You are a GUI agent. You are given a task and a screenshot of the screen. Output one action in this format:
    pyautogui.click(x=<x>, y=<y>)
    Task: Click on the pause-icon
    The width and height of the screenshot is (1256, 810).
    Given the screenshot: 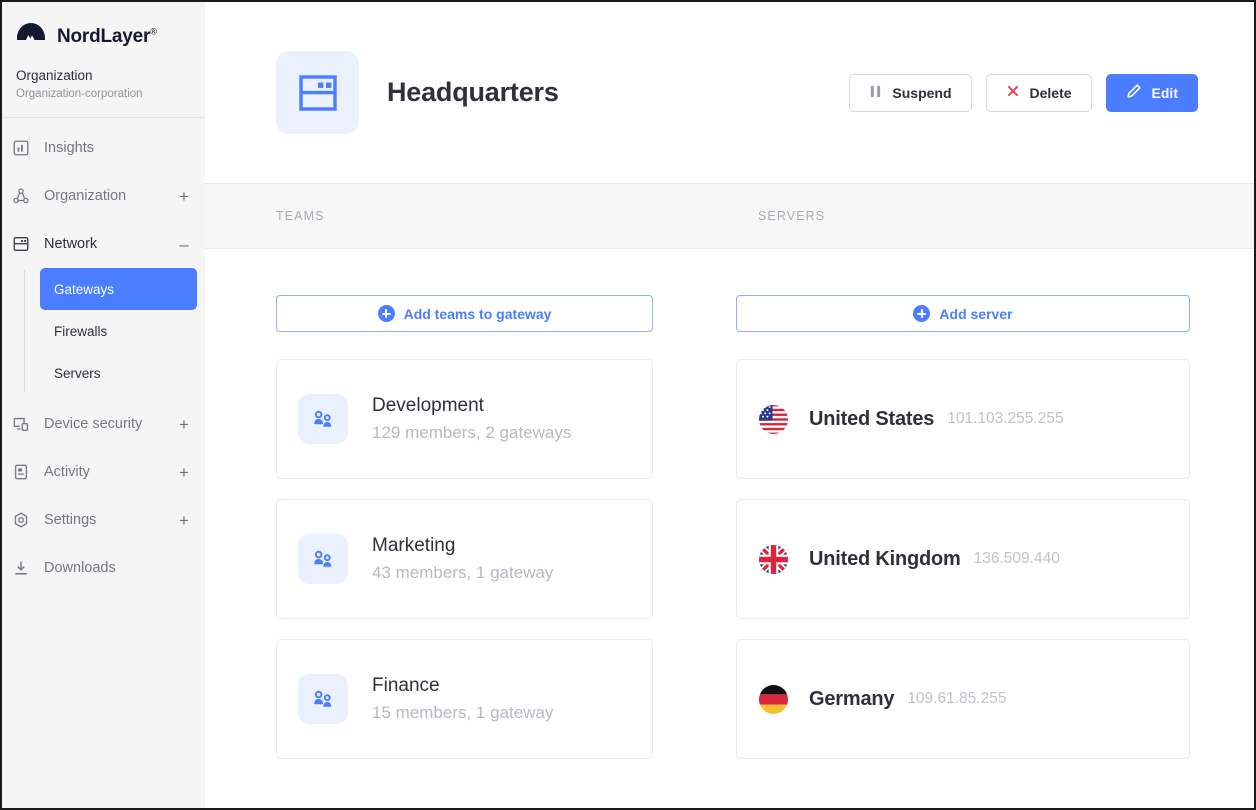 What is the action you would take?
    pyautogui.click(x=875, y=93)
    